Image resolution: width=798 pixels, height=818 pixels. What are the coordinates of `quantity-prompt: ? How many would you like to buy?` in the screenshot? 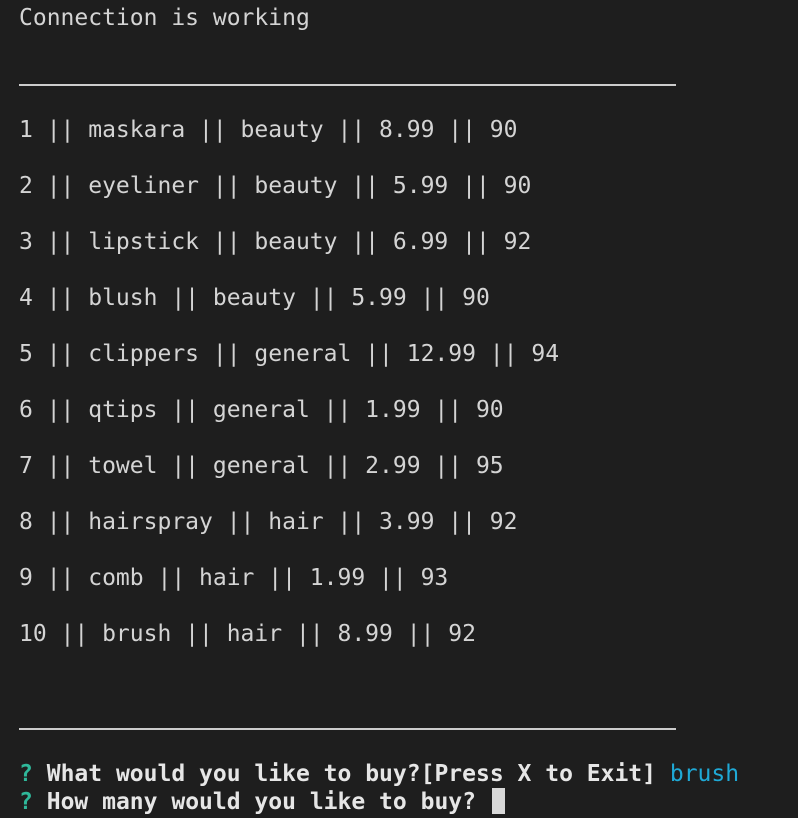 It's located at (262, 802).